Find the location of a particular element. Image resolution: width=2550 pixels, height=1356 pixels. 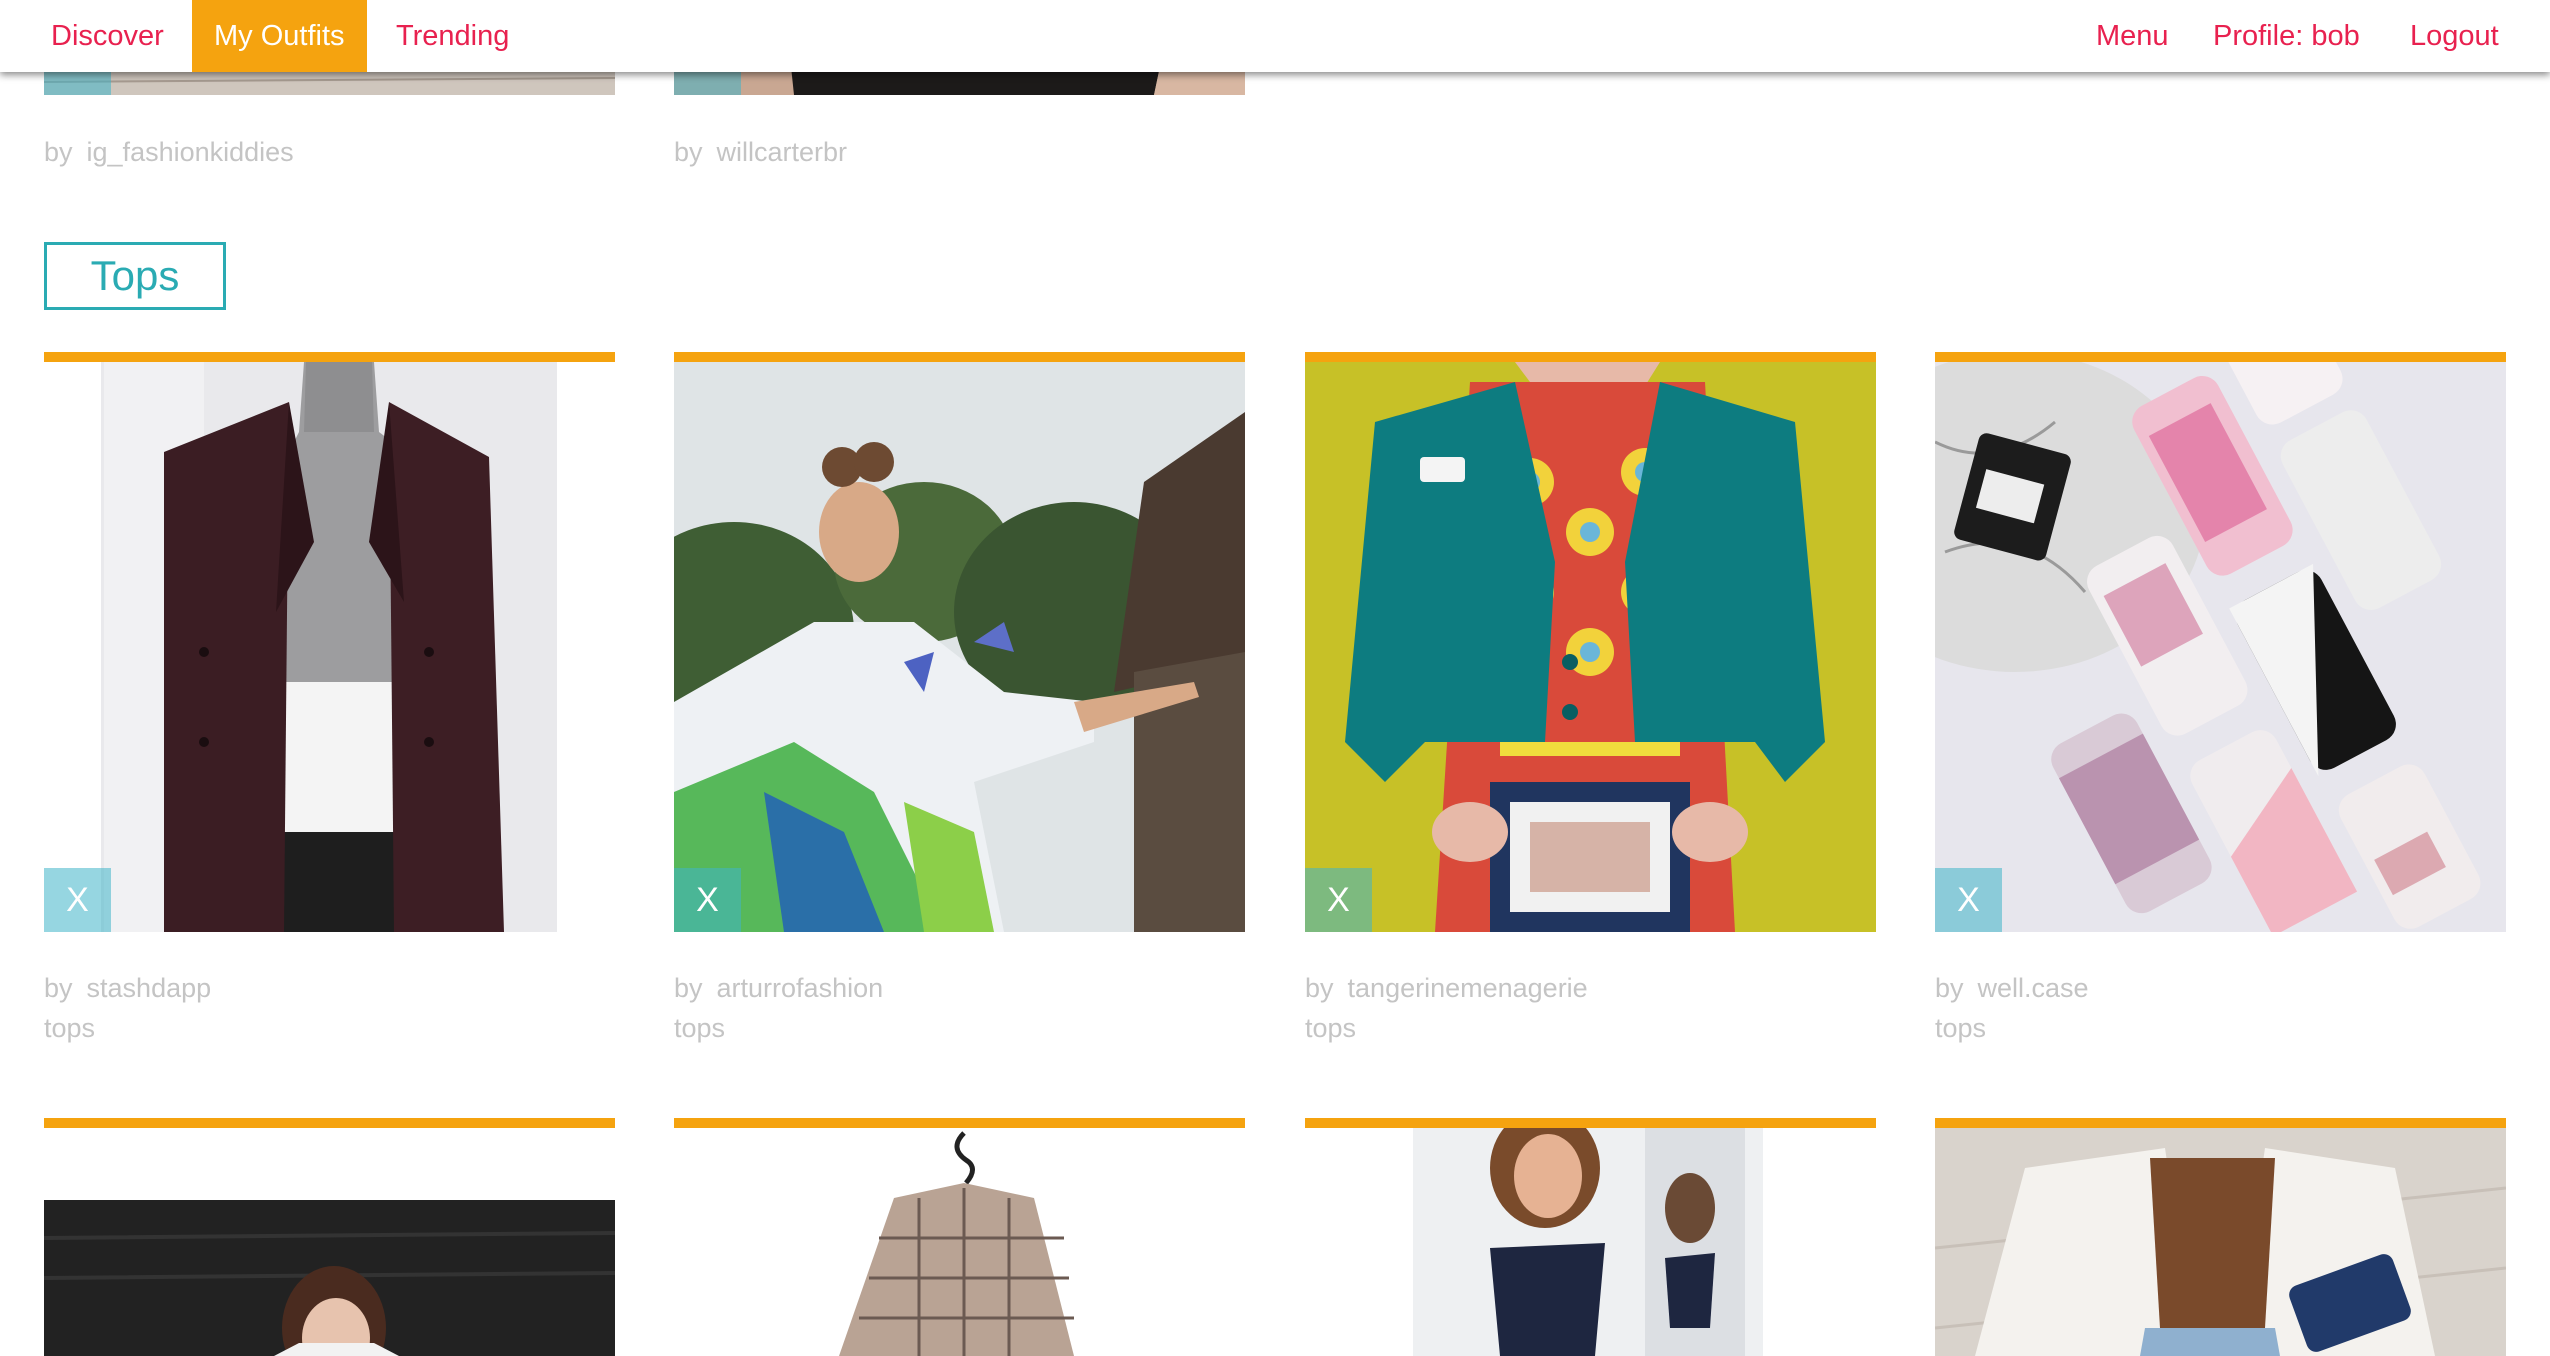

author-name: ig_fashionkiddies is located at coordinates (190, 152).